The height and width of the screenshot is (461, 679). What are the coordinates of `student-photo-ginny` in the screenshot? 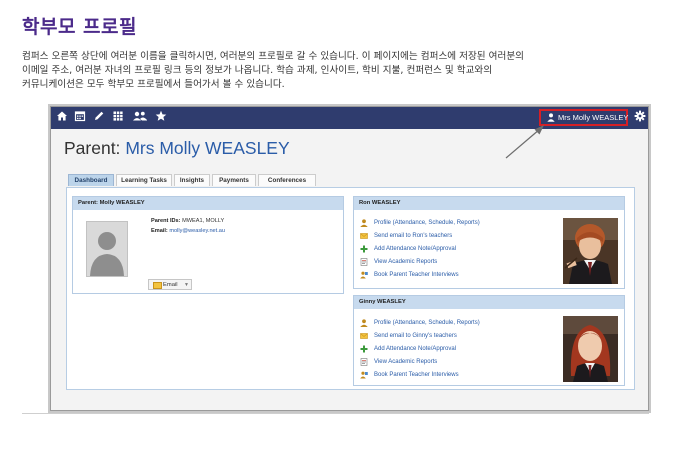 It's located at (590, 349).